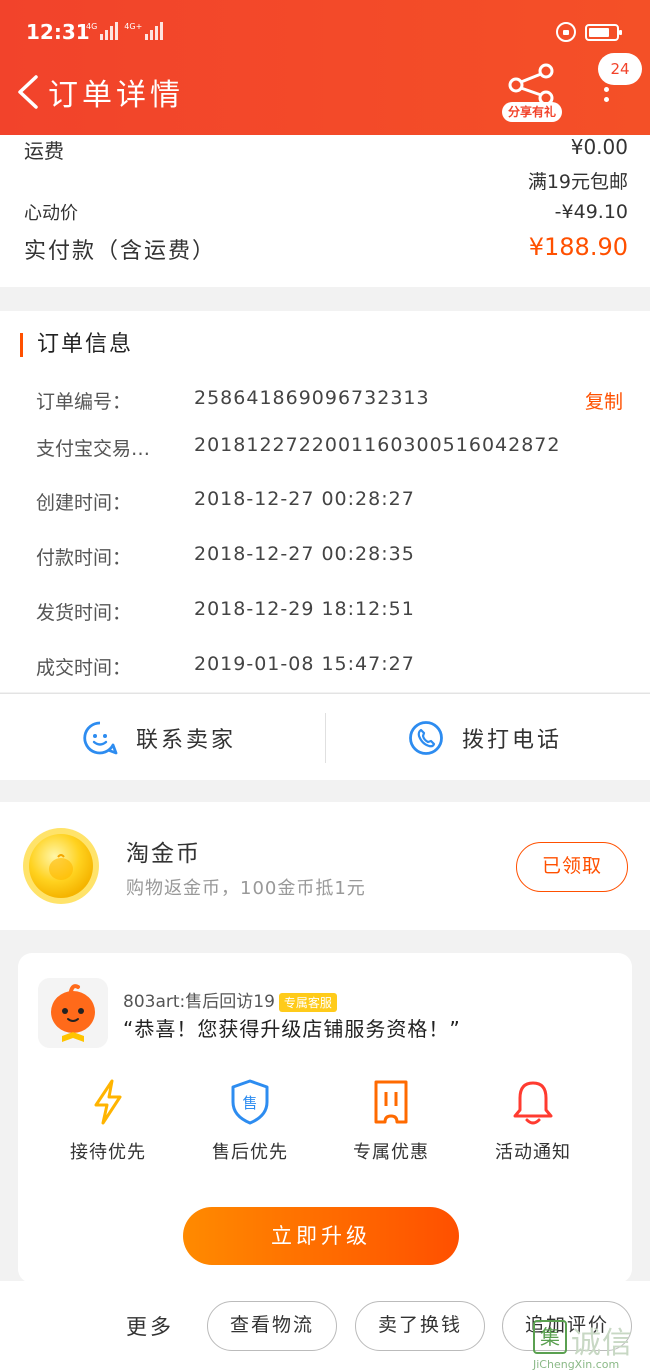 This screenshot has height=1372, width=650. What do you see at coordinates (578, 247) in the screenshot?
I see `total-value: ¥188.90` at bounding box center [578, 247].